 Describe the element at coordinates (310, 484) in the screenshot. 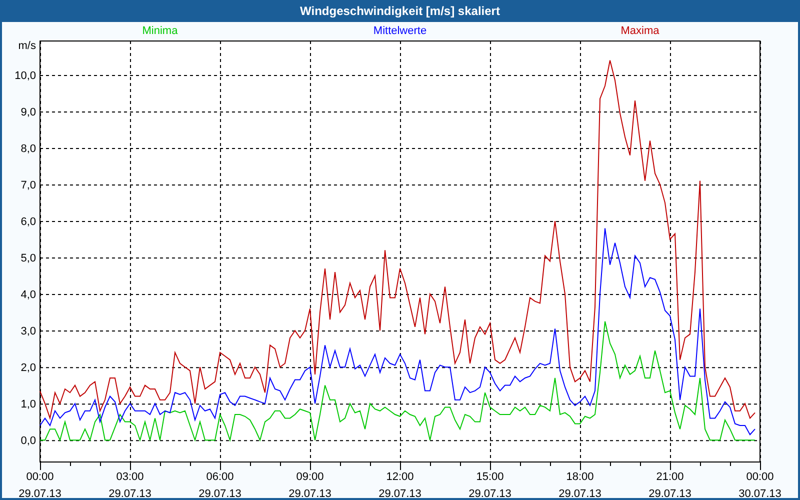

I see `x-tick-label: 09:00 29.07.13` at that location.